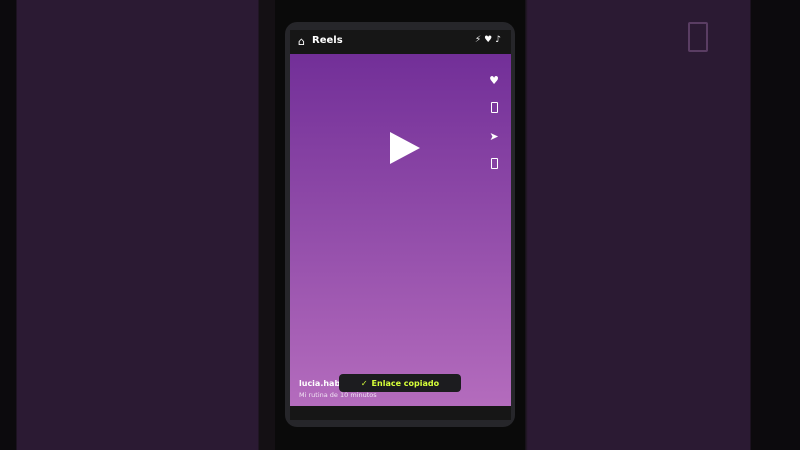  Describe the element at coordinates (400, 42) in the screenshot. I see `top-bar: ⌂ Reels ⚡ ♥ ♪` at that location.